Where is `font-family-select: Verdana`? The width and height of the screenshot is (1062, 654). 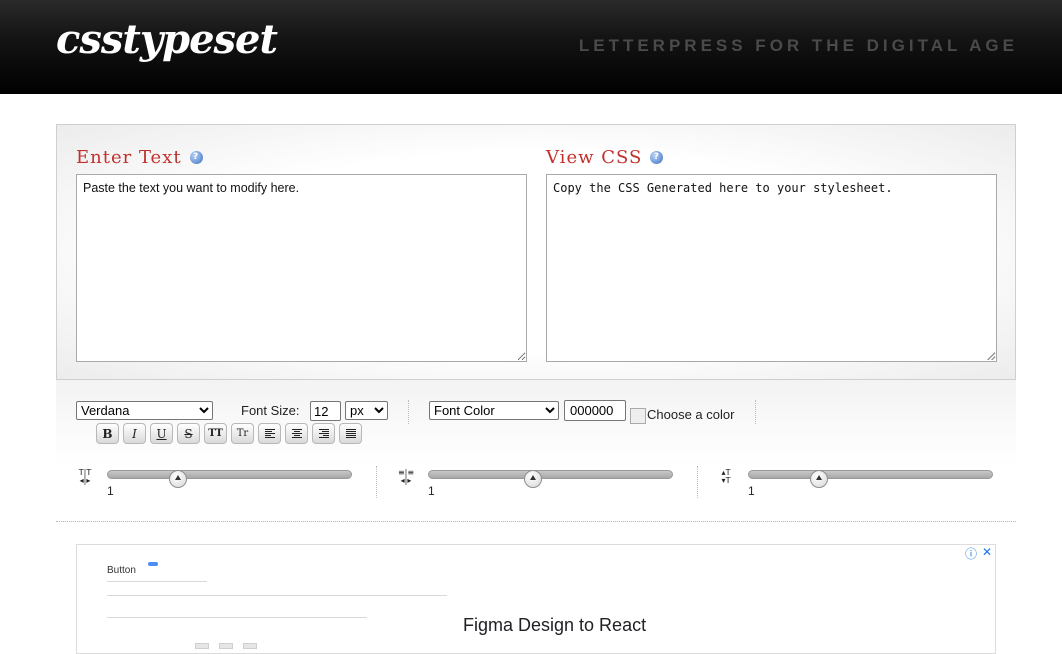 font-family-select: Verdana is located at coordinates (144, 410).